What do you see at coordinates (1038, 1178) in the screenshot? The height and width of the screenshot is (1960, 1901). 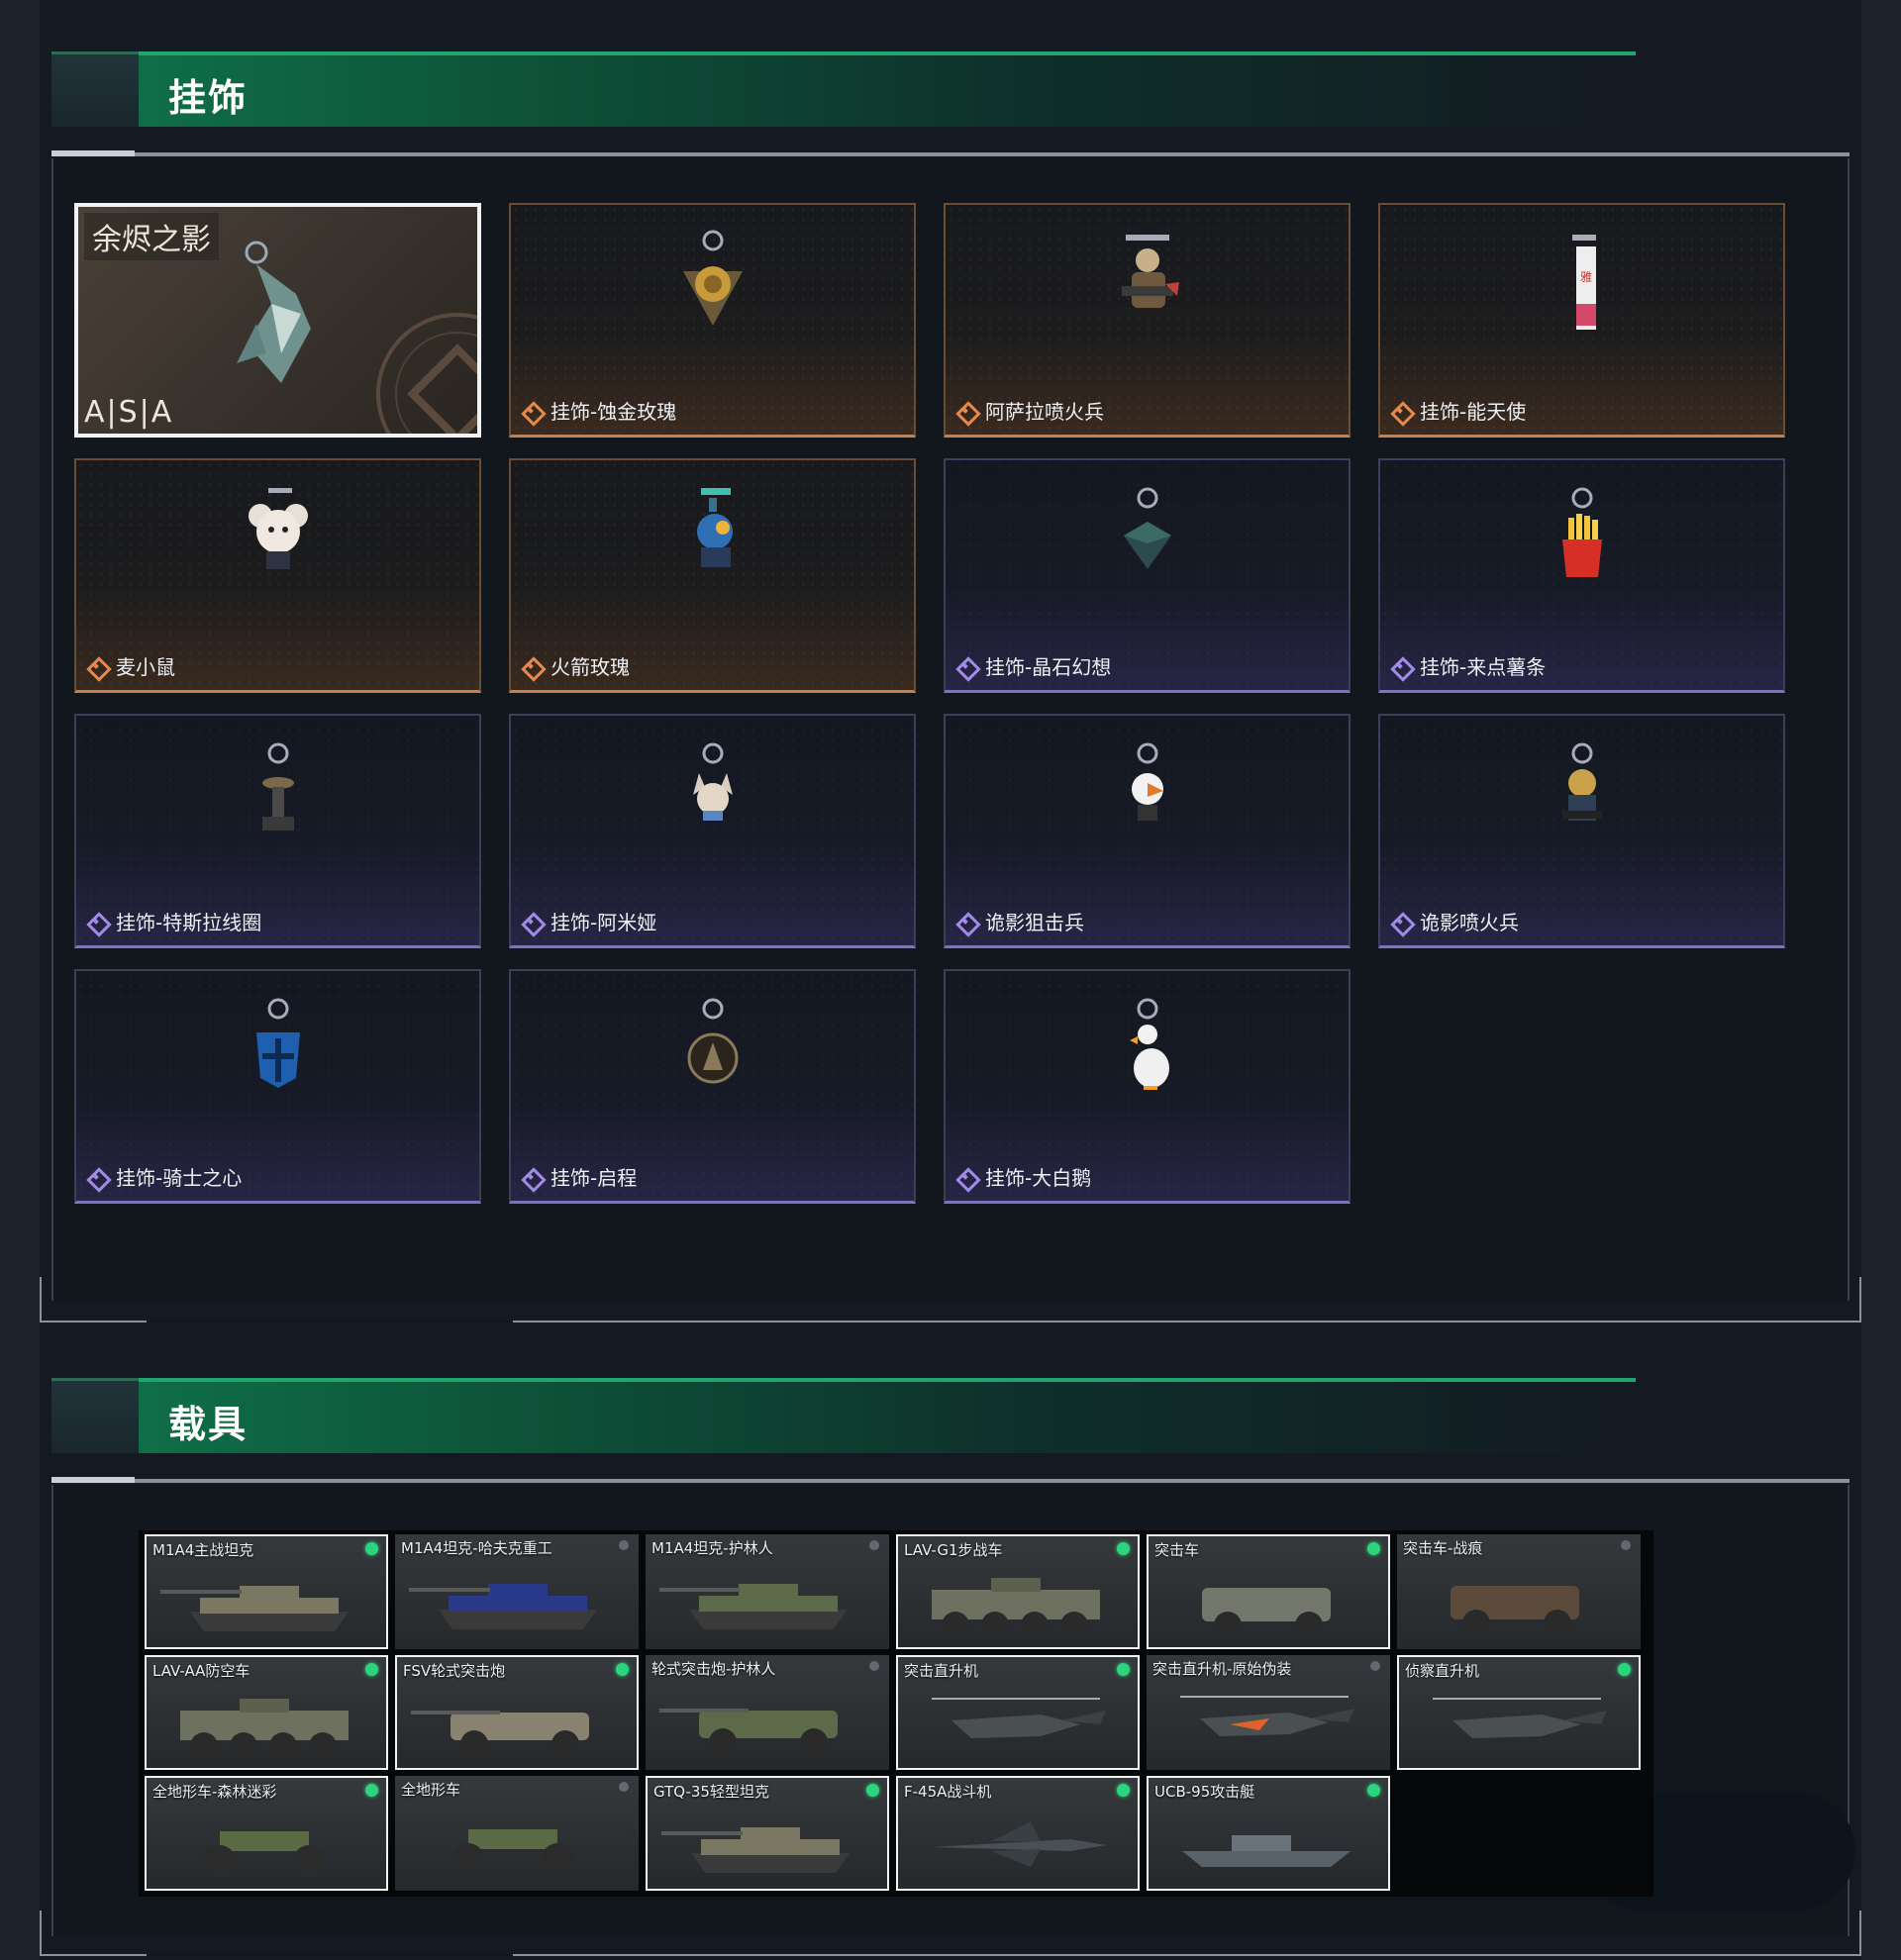 I see `charm-name: 挂饰-大白鹅` at bounding box center [1038, 1178].